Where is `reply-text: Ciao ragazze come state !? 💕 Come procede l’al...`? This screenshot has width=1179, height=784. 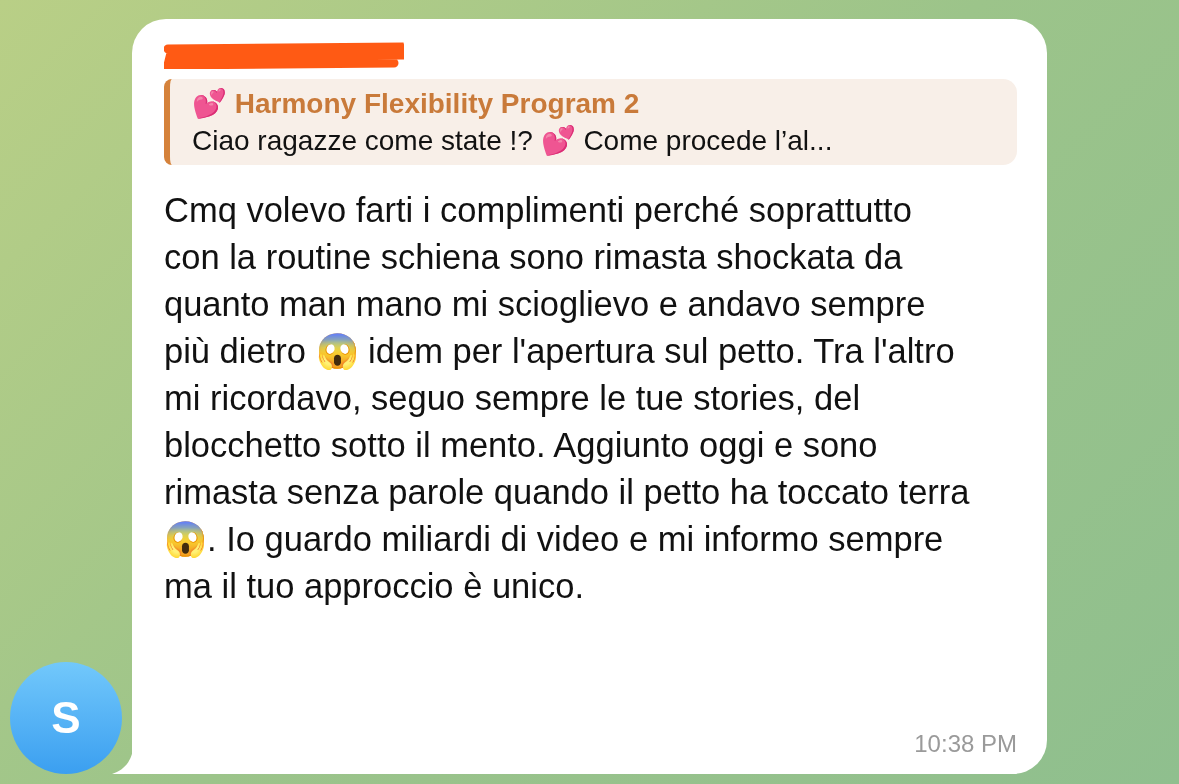
reply-text: Ciao ragazze come state !? 💕 Come procede l’al... is located at coordinates (513, 140).